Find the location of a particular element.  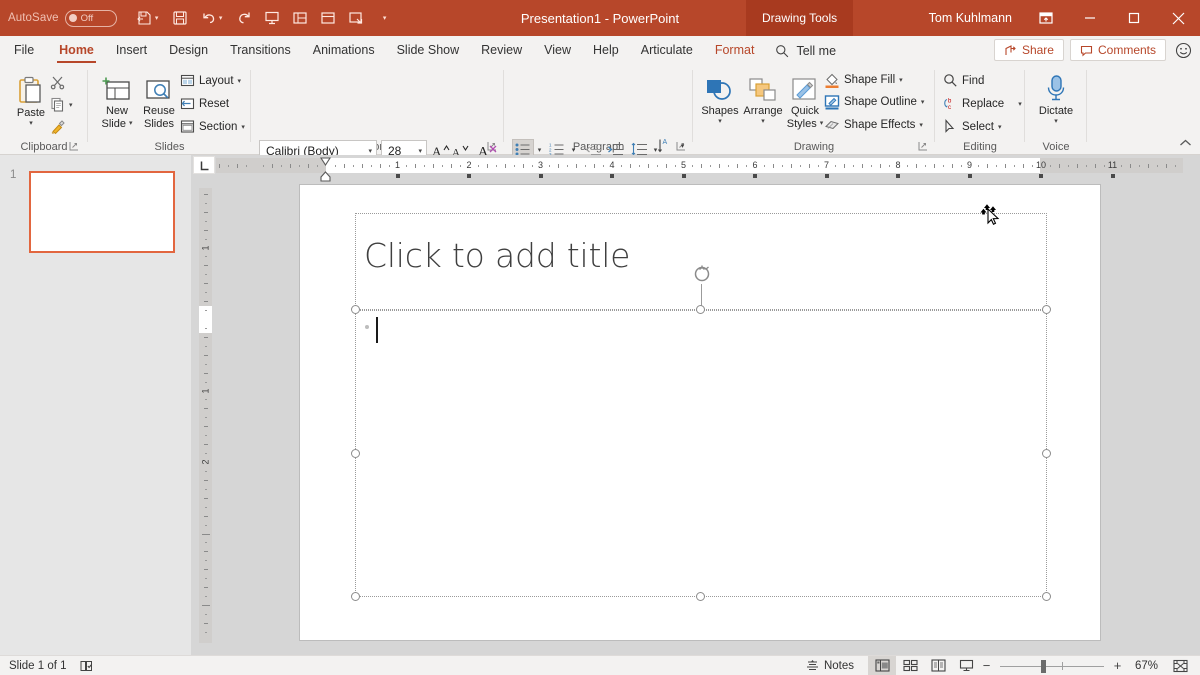

resize-handle-bottom-right is located at coordinates (1046, 596).